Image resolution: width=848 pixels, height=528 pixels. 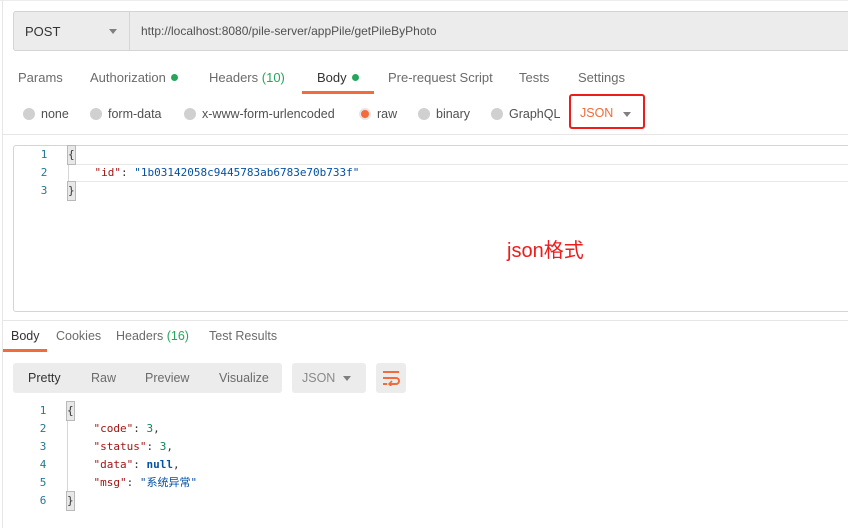 I want to click on tab-pre-request-script: Pre-request Script, so click(x=440, y=77).